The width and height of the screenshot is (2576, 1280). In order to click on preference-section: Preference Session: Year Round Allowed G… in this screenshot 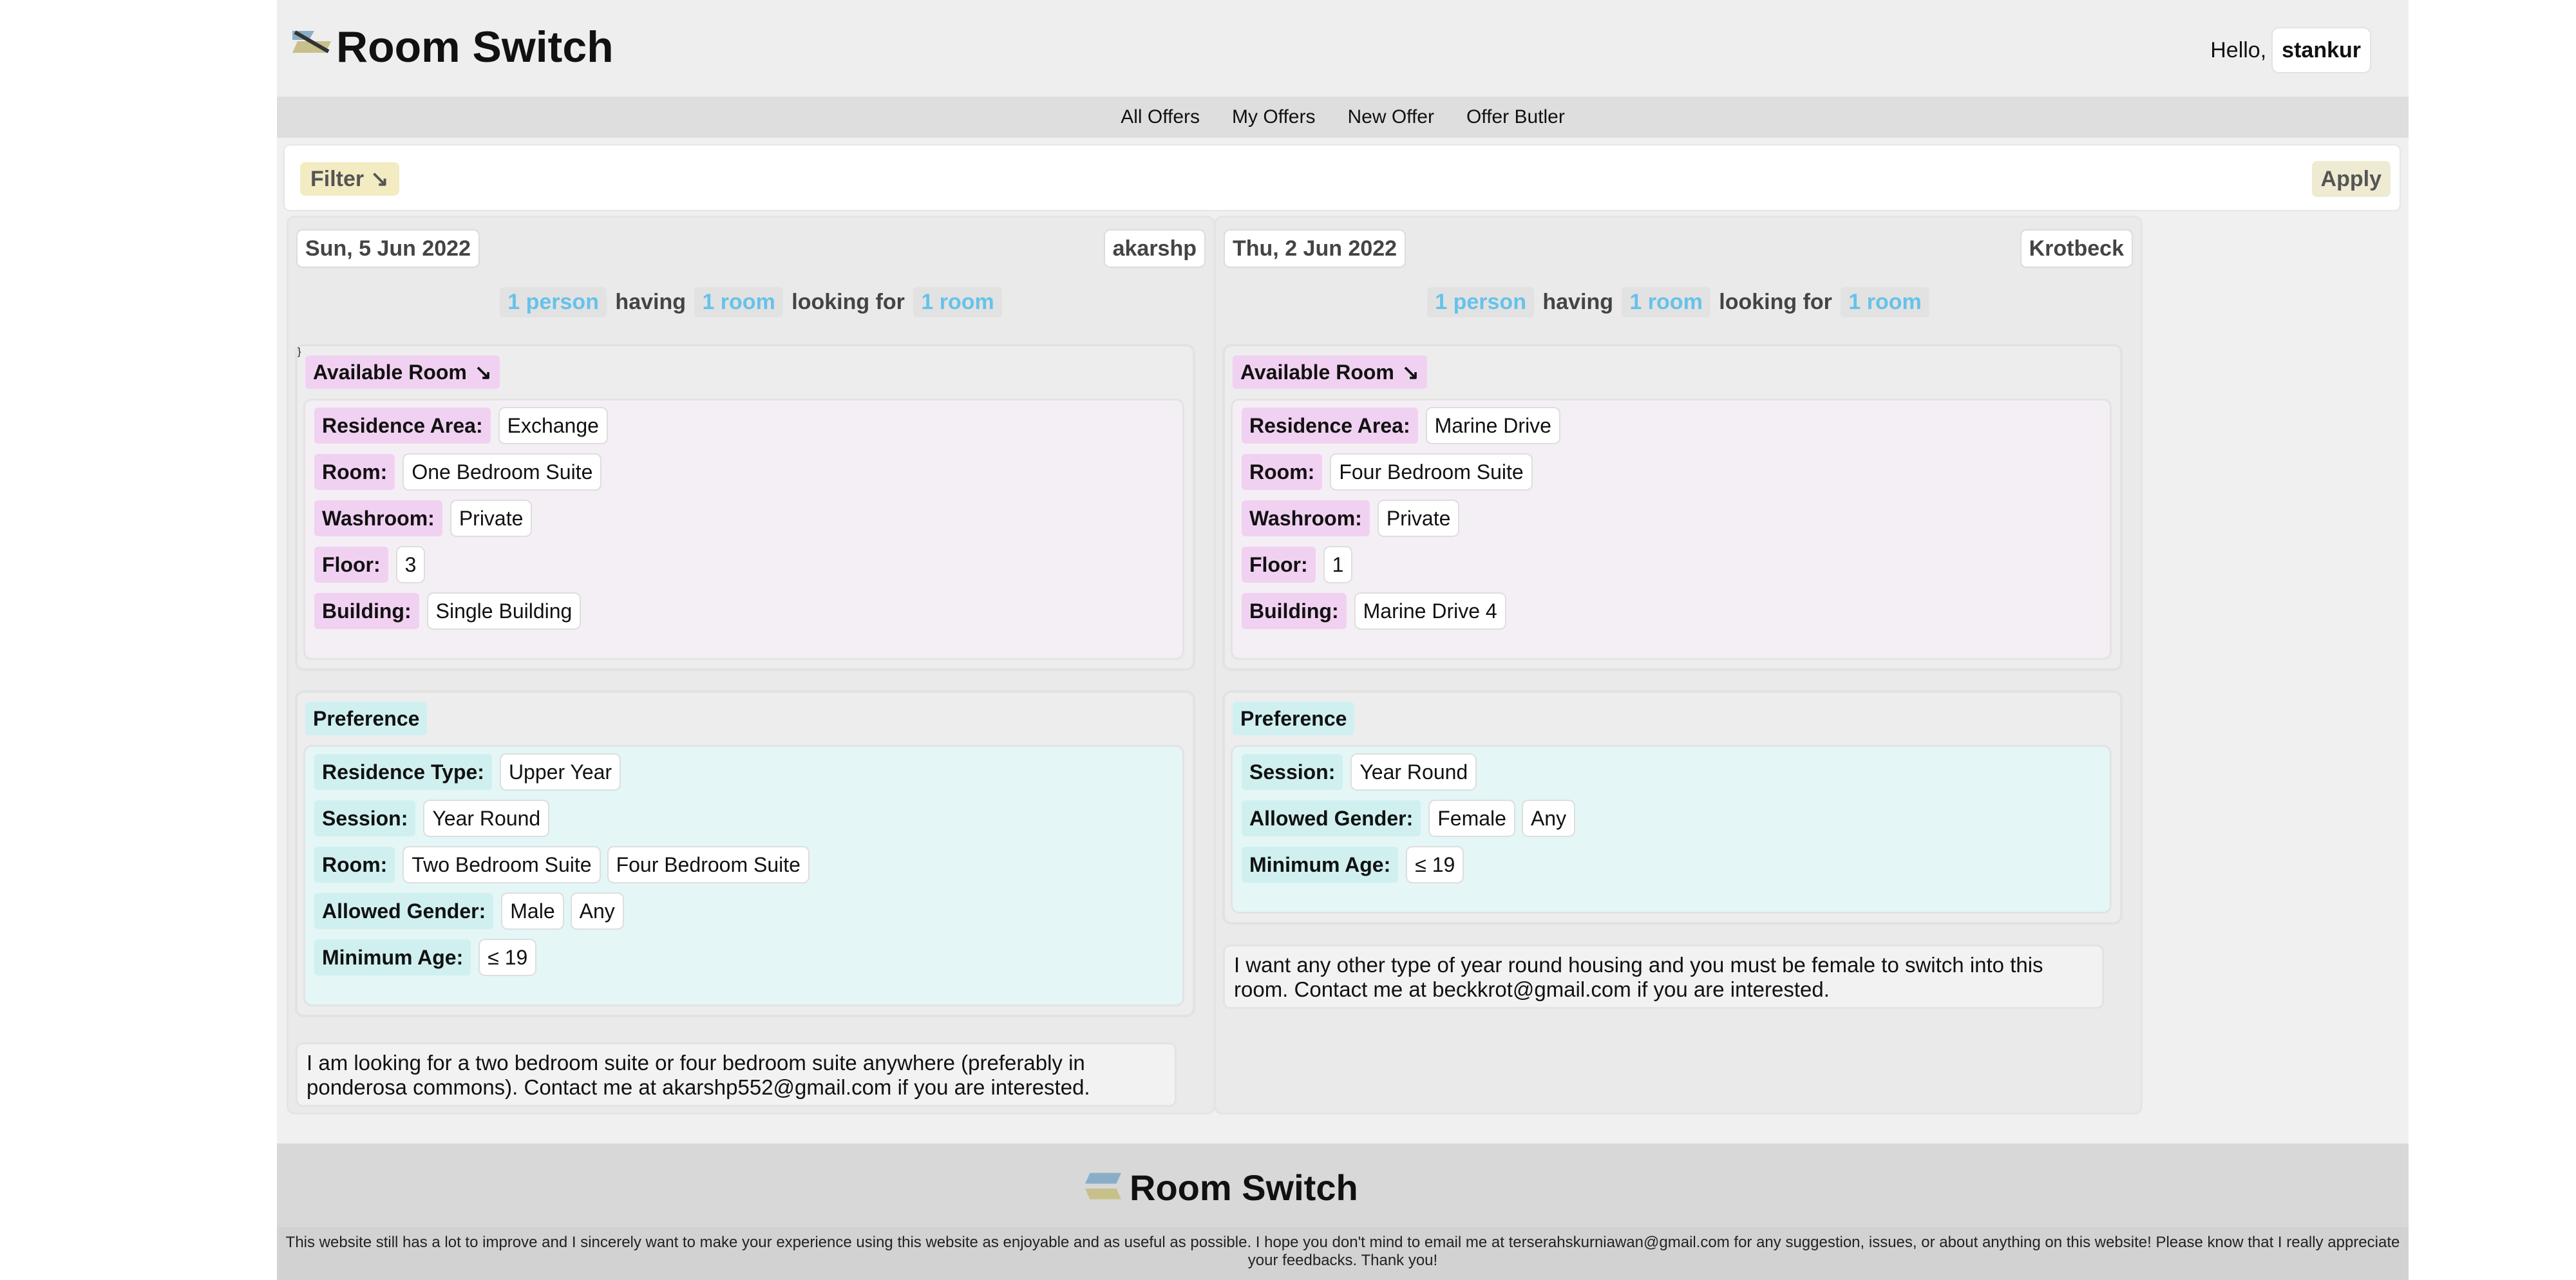, I will do `click(1673, 807)`.